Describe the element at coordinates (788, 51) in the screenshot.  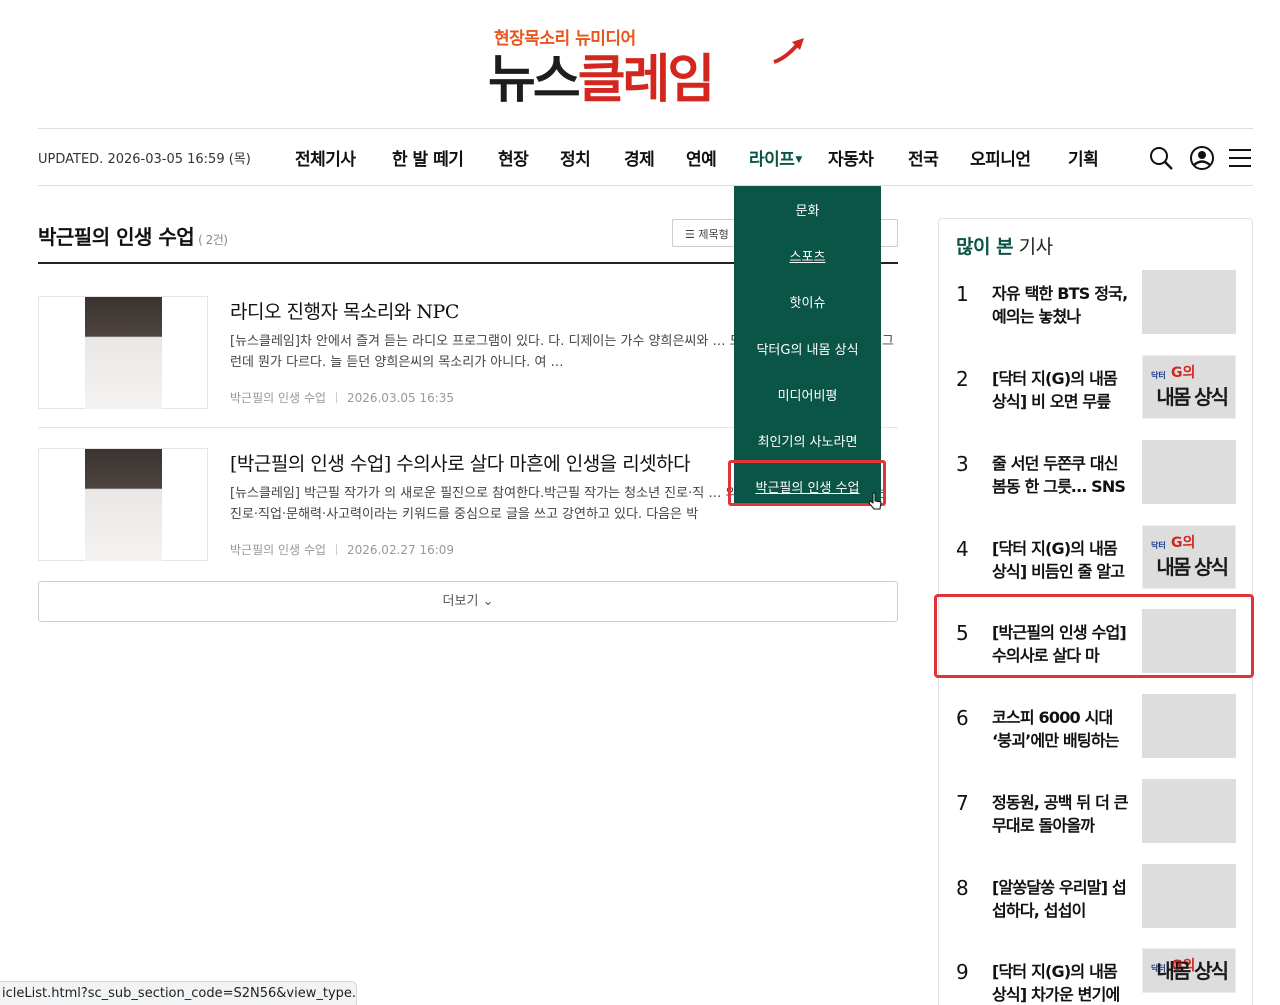
I see `logo-arrow-icon` at that location.